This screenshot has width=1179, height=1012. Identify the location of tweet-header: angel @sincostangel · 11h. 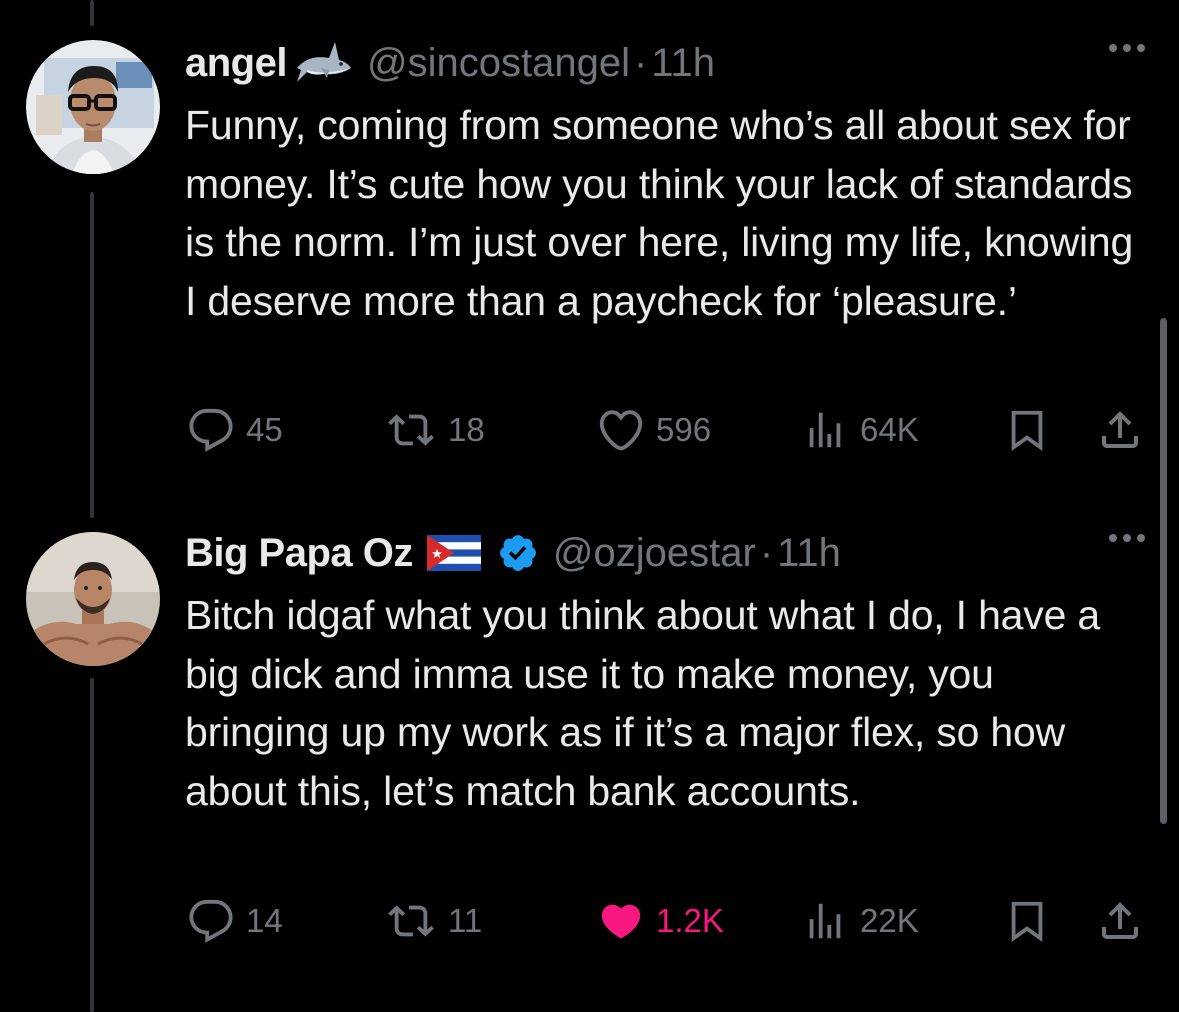
(682, 63).